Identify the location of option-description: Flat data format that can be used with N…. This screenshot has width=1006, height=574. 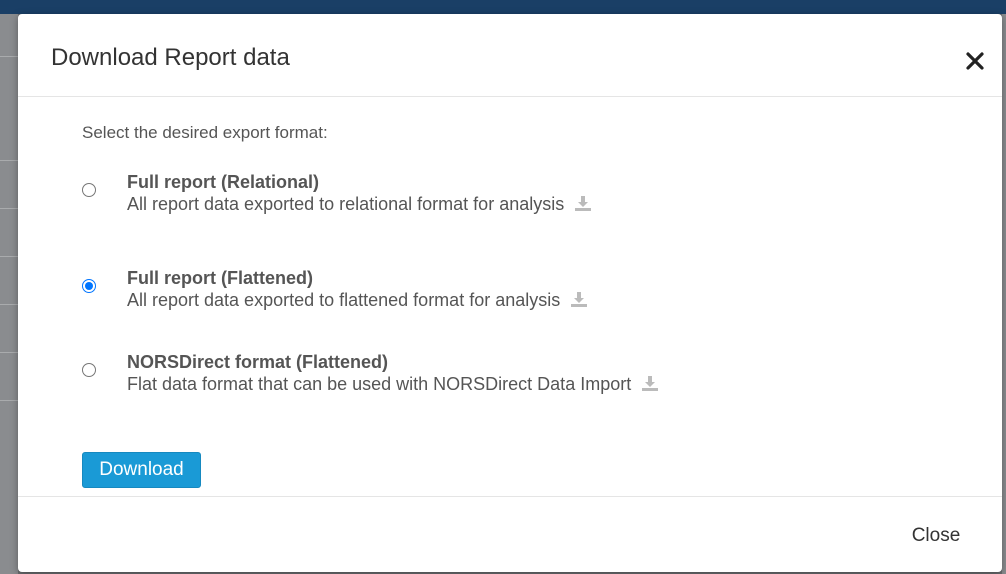
(393, 384).